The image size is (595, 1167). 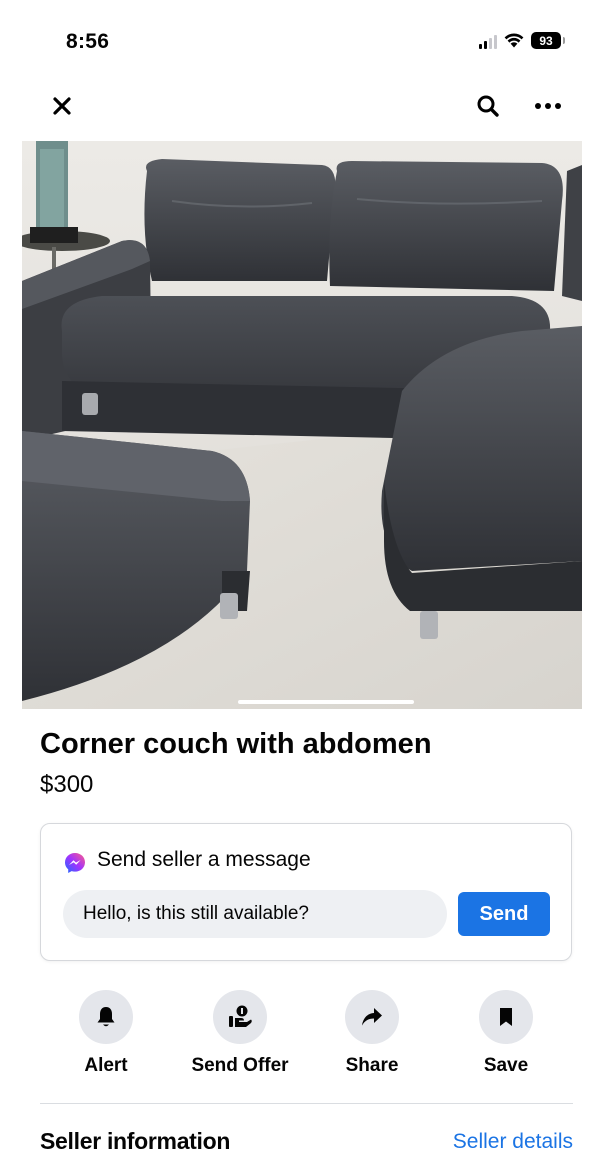 What do you see at coordinates (506, 1065) in the screenshot?
I see `save-label: Save` at bounding box center [506, 1065].